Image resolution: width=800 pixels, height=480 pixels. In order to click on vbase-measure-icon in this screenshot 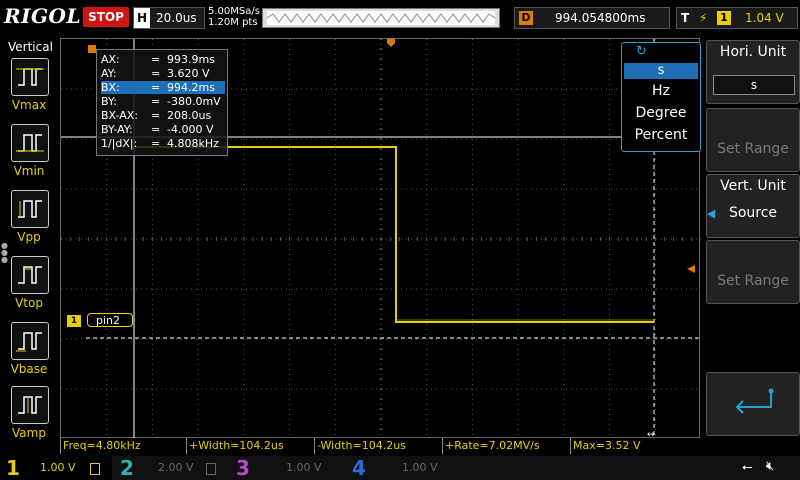, I will do `click(30, 341)`.